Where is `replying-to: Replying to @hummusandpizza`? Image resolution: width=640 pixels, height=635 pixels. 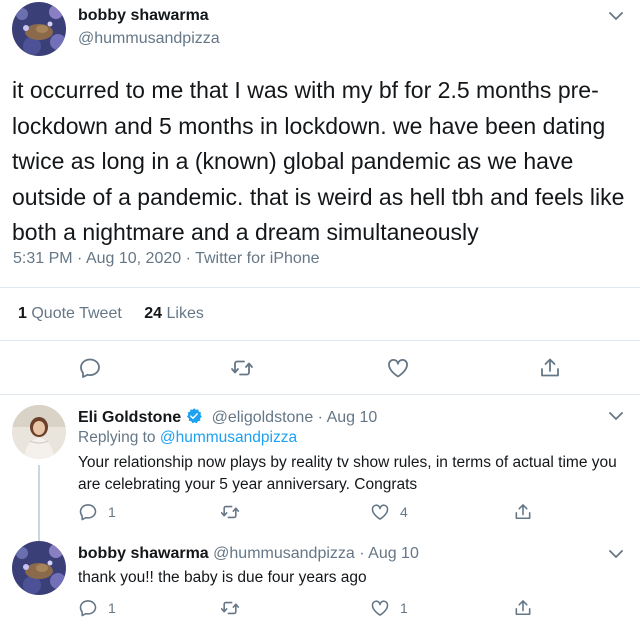 replying-to: Replying to @hummusandpizza is located at coordinates (187, 438).